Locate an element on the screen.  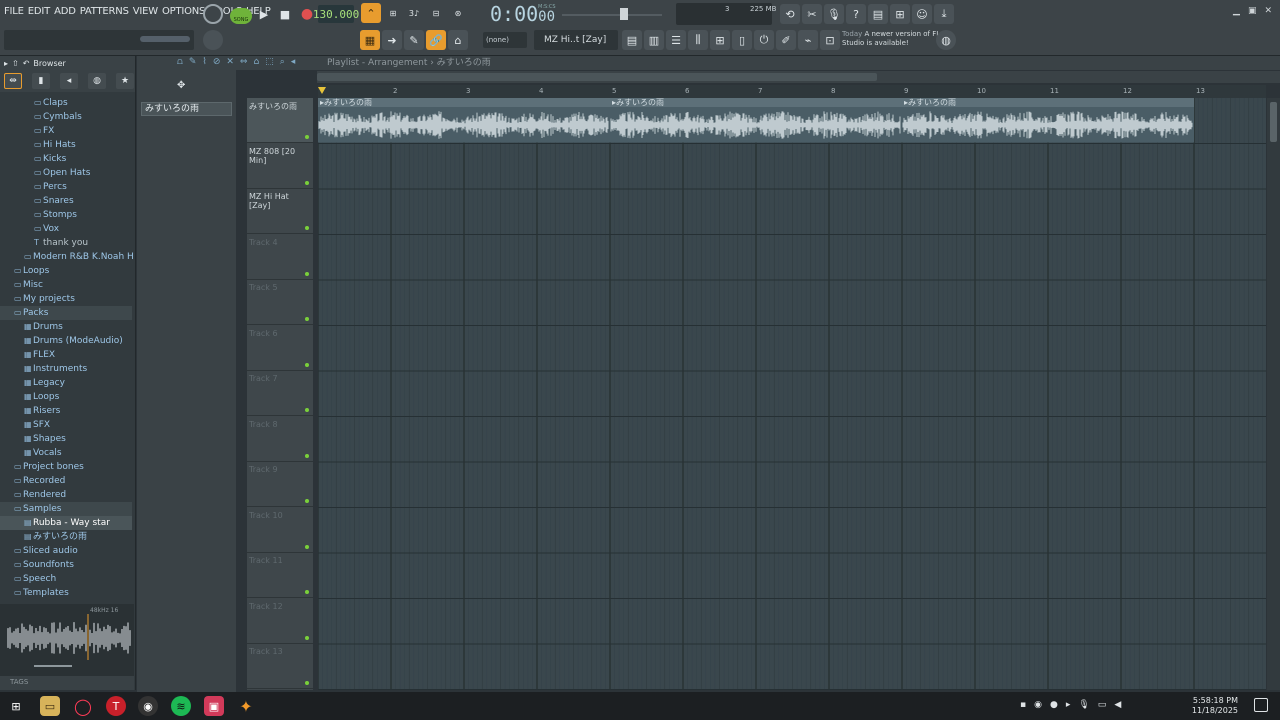
mute-tool-icon: ✕ is located at coordinates (230, 62).